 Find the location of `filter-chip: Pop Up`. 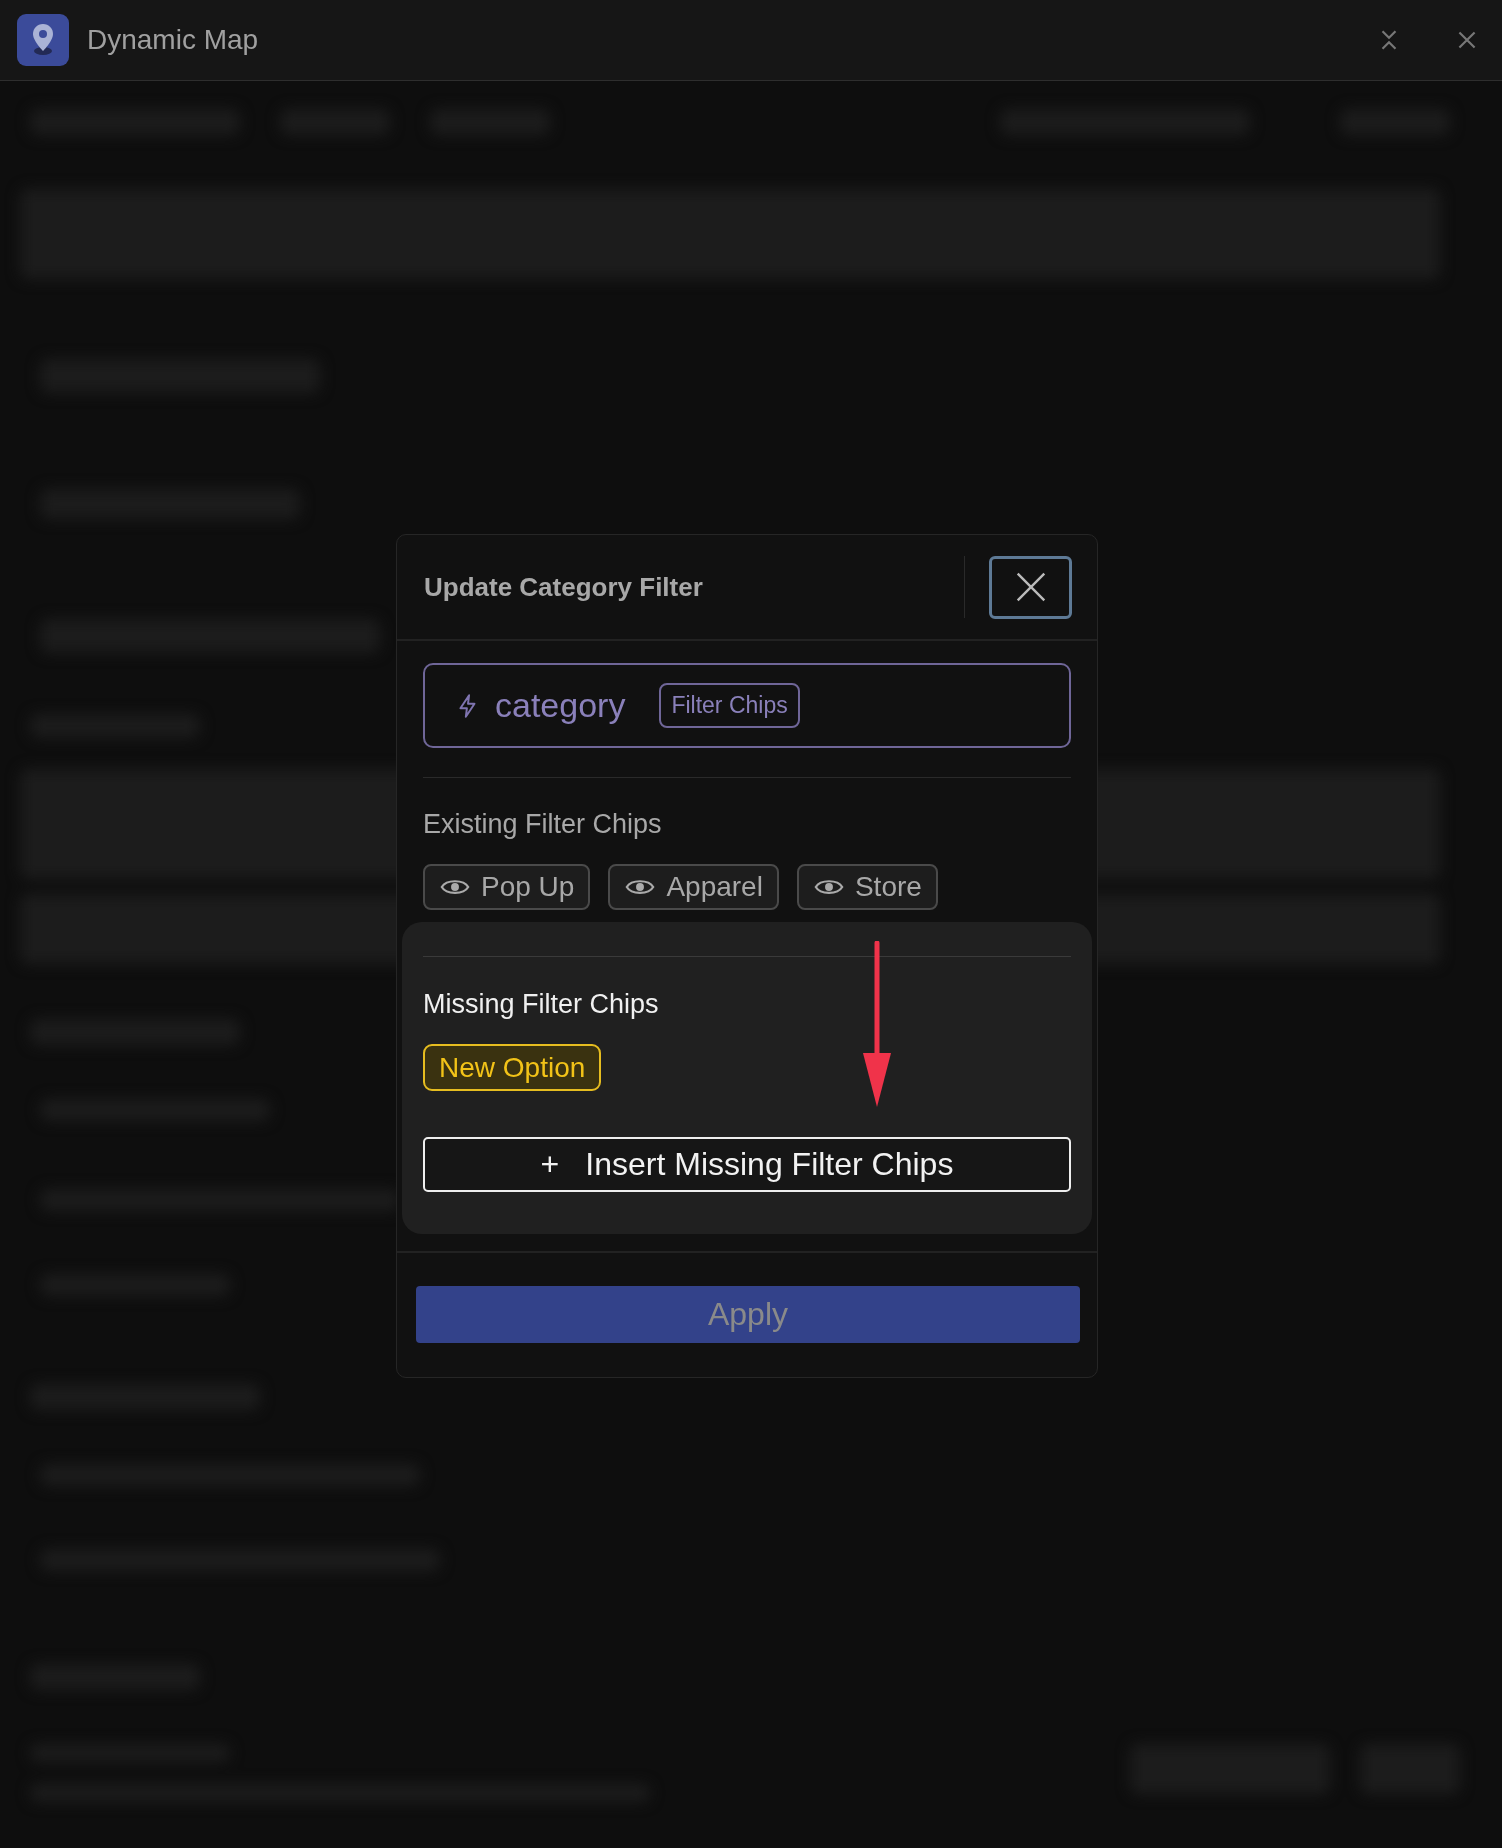

filter-chip: Pop Up is located at coordinates (507, 887).